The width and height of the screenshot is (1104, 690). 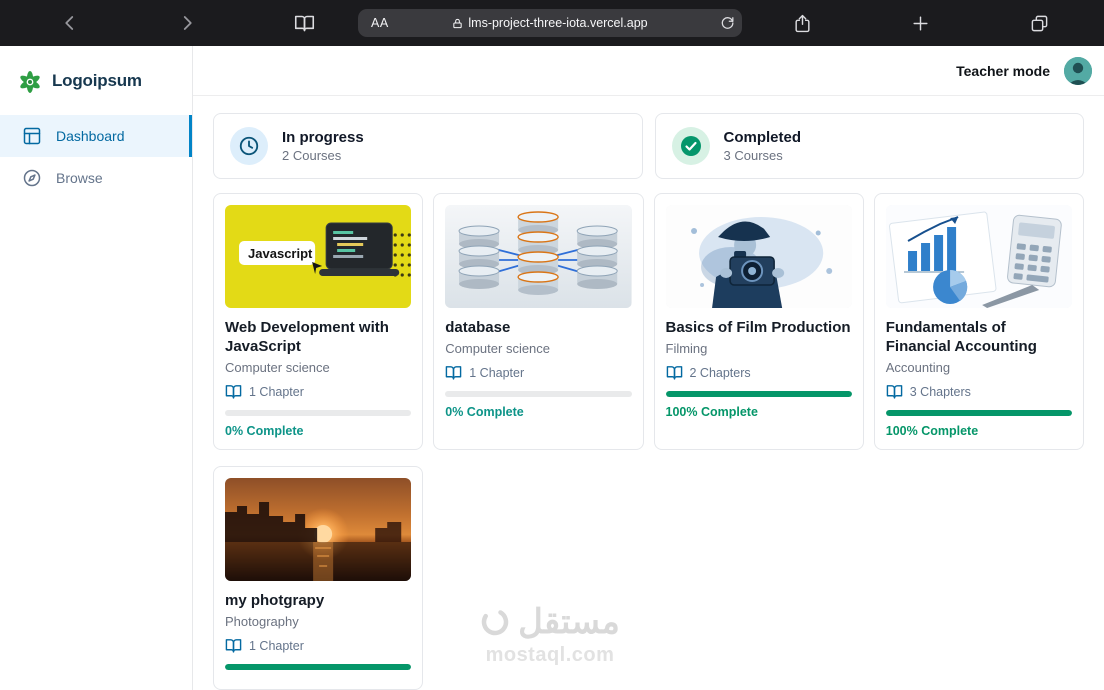 What do you see at coordinates (380, 23) in the screenshot?
I see `reader-options-button: AA` at bounding box center [380, 23].